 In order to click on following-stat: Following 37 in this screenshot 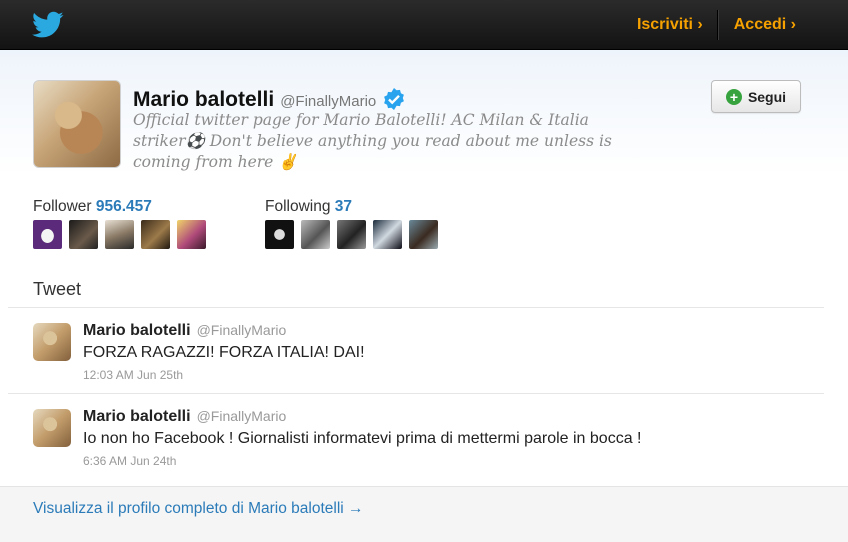, I will do `click(308, 207)`.